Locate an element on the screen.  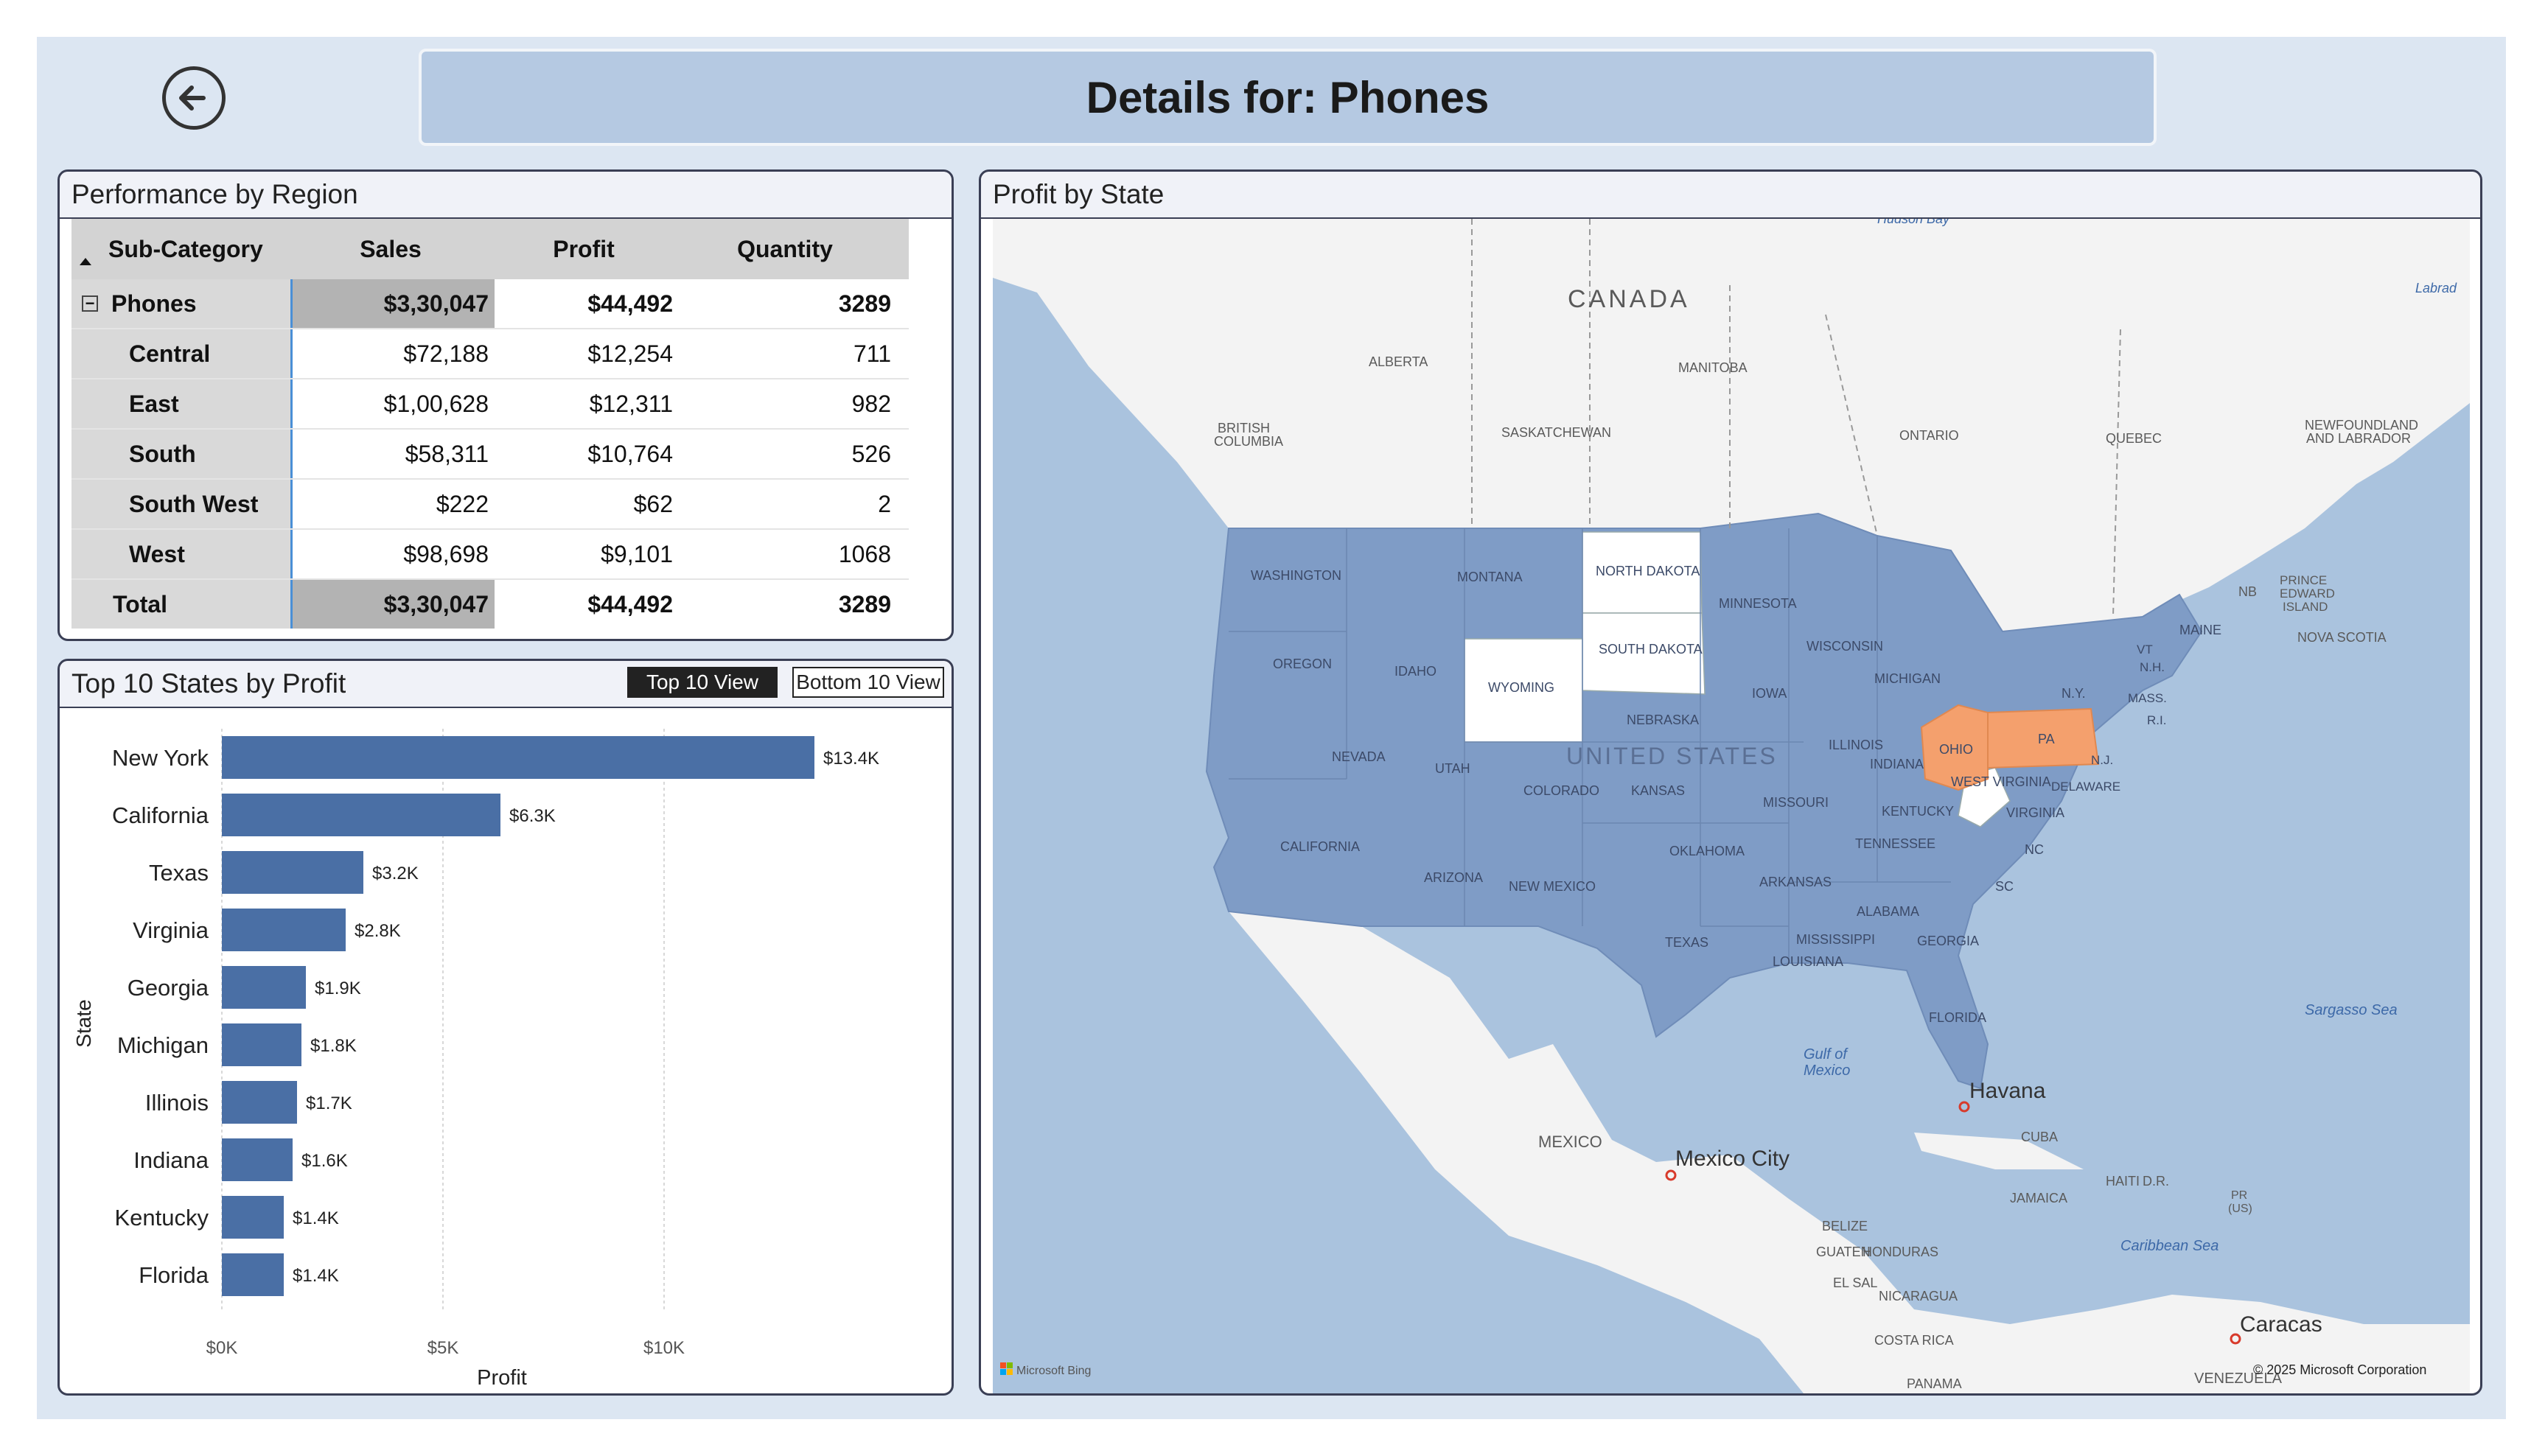
map-label: HONDURAS is located at coordinates (1900, 1252).